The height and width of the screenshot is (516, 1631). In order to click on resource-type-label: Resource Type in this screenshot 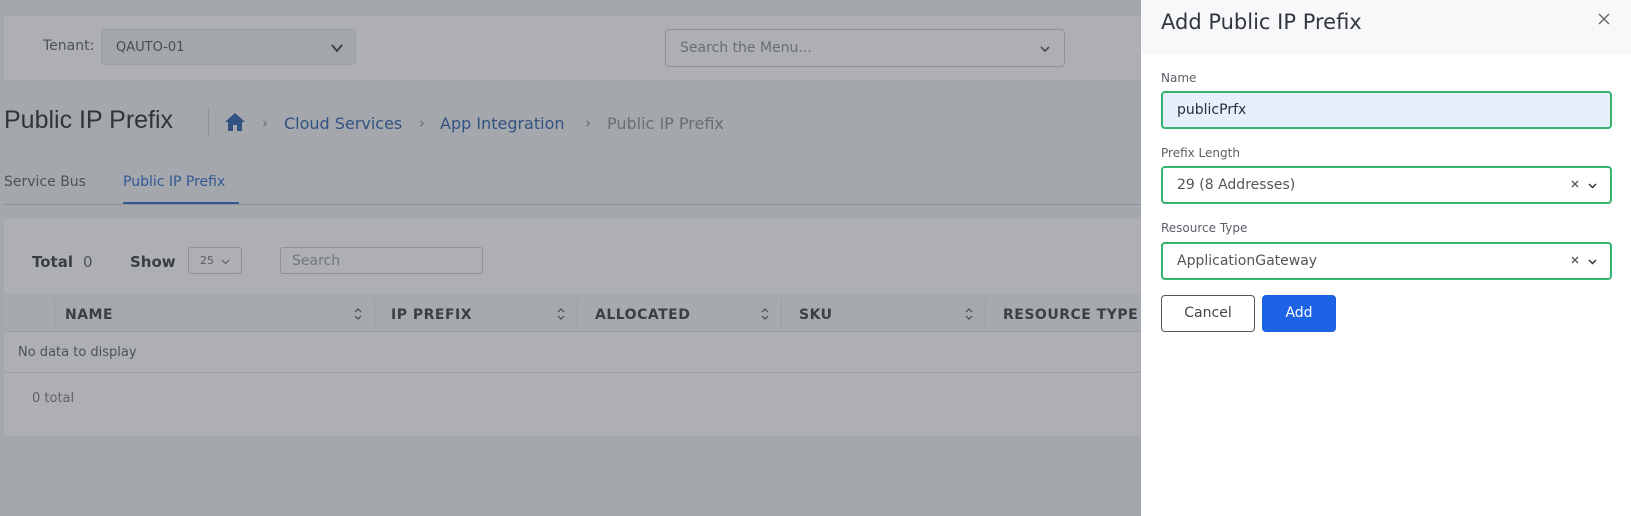, I will do `click(1204, 228)`.